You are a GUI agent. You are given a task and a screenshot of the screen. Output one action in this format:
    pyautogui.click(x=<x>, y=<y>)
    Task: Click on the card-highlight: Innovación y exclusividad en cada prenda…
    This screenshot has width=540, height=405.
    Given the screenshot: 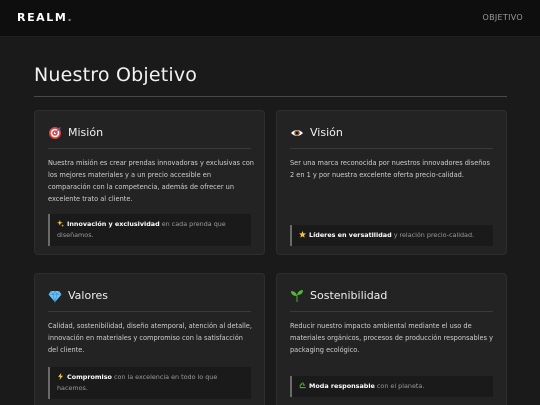 What is the action you would take?
    pyautogui.click(x=149, y=230)
    